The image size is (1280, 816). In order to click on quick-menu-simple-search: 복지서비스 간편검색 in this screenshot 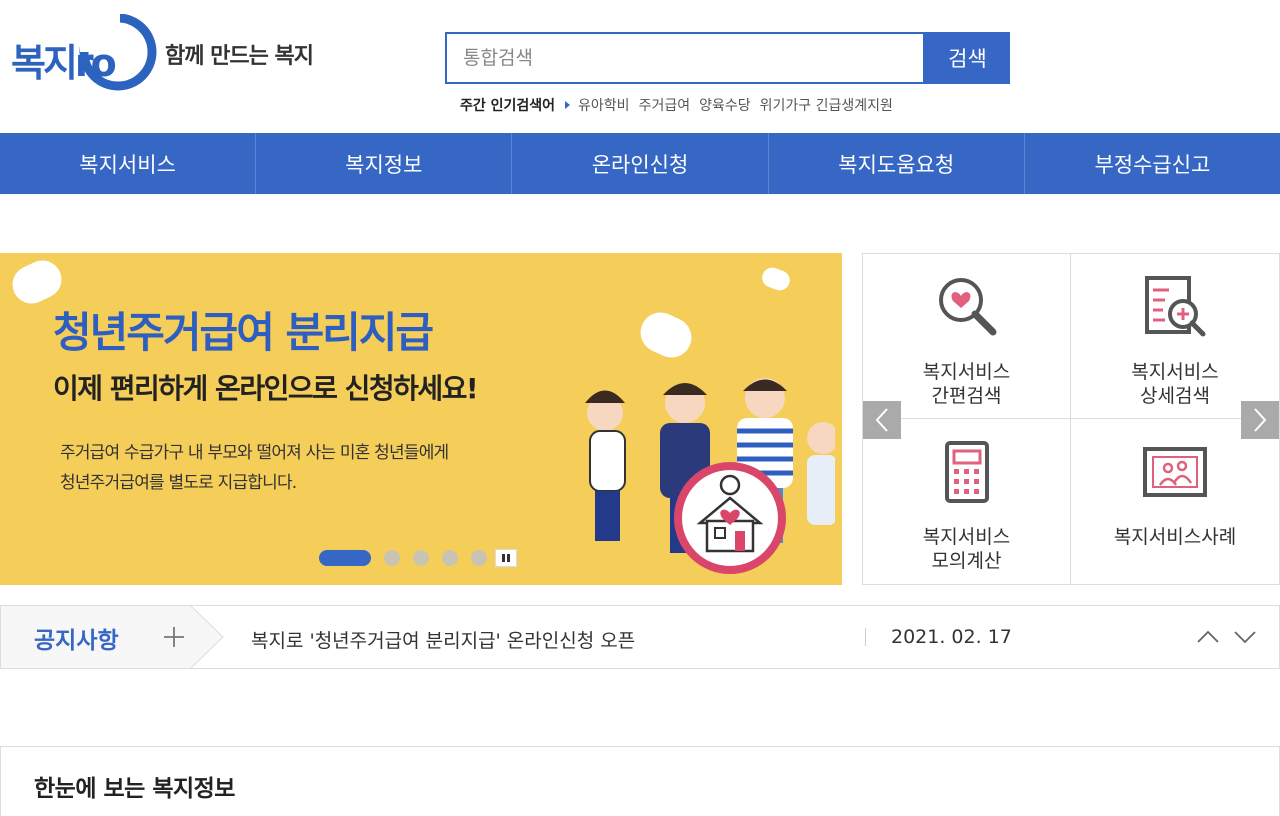, I will do `click(967, 336)`.